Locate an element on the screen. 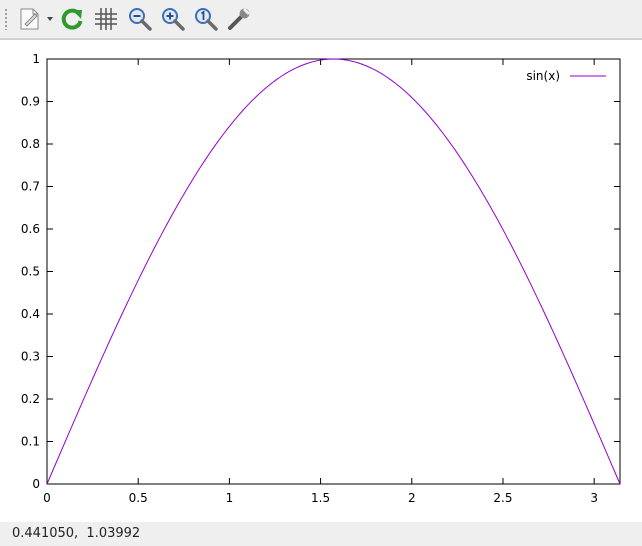  export-icon is located at coordinates (36, 19).